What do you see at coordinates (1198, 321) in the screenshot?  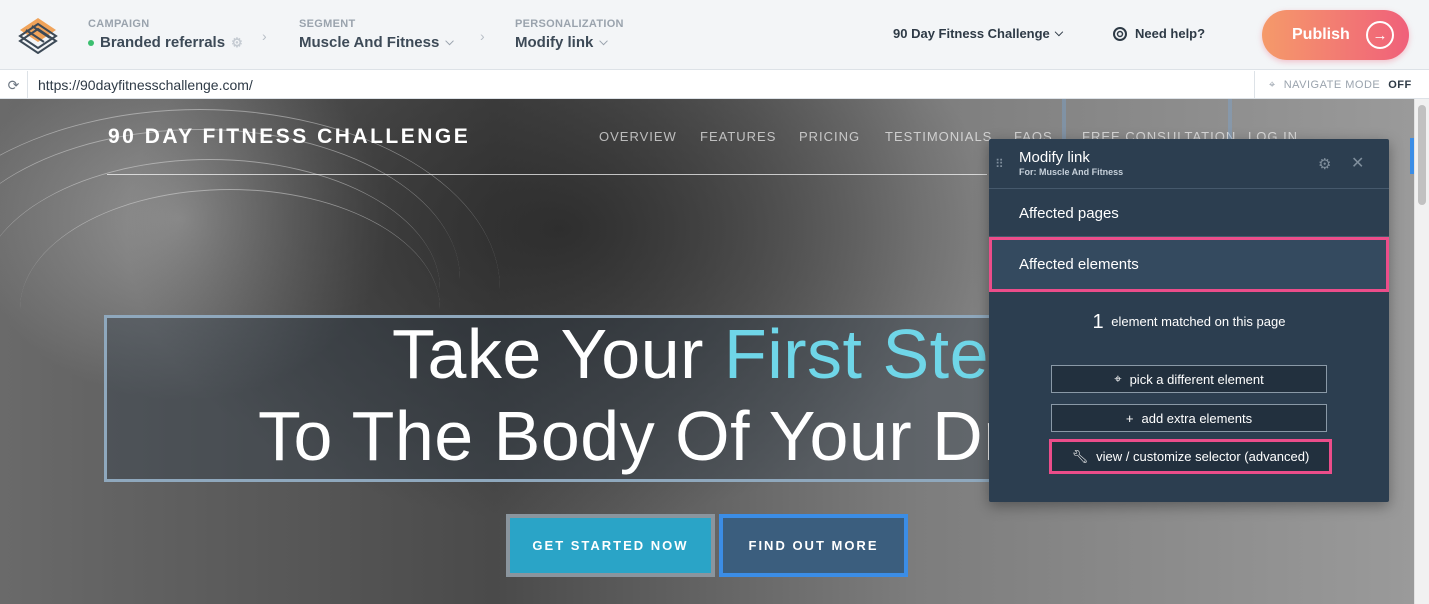 I see `matched-text: element matched on this page` at bounding box center [1198, 321].